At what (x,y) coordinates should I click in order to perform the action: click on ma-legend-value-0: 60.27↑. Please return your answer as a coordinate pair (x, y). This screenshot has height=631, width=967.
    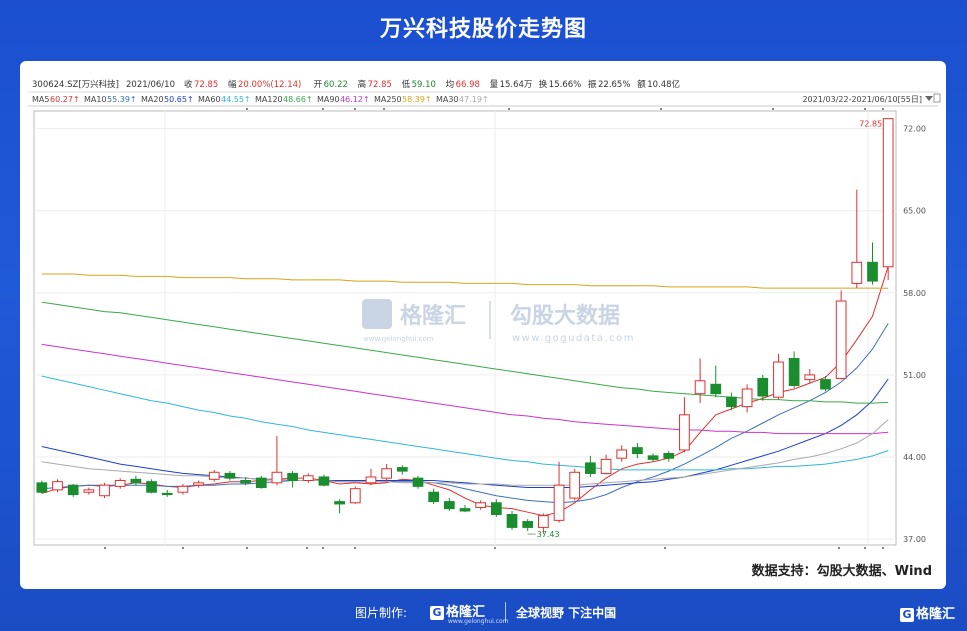
    Looking at the image, I should click on (65, 99).